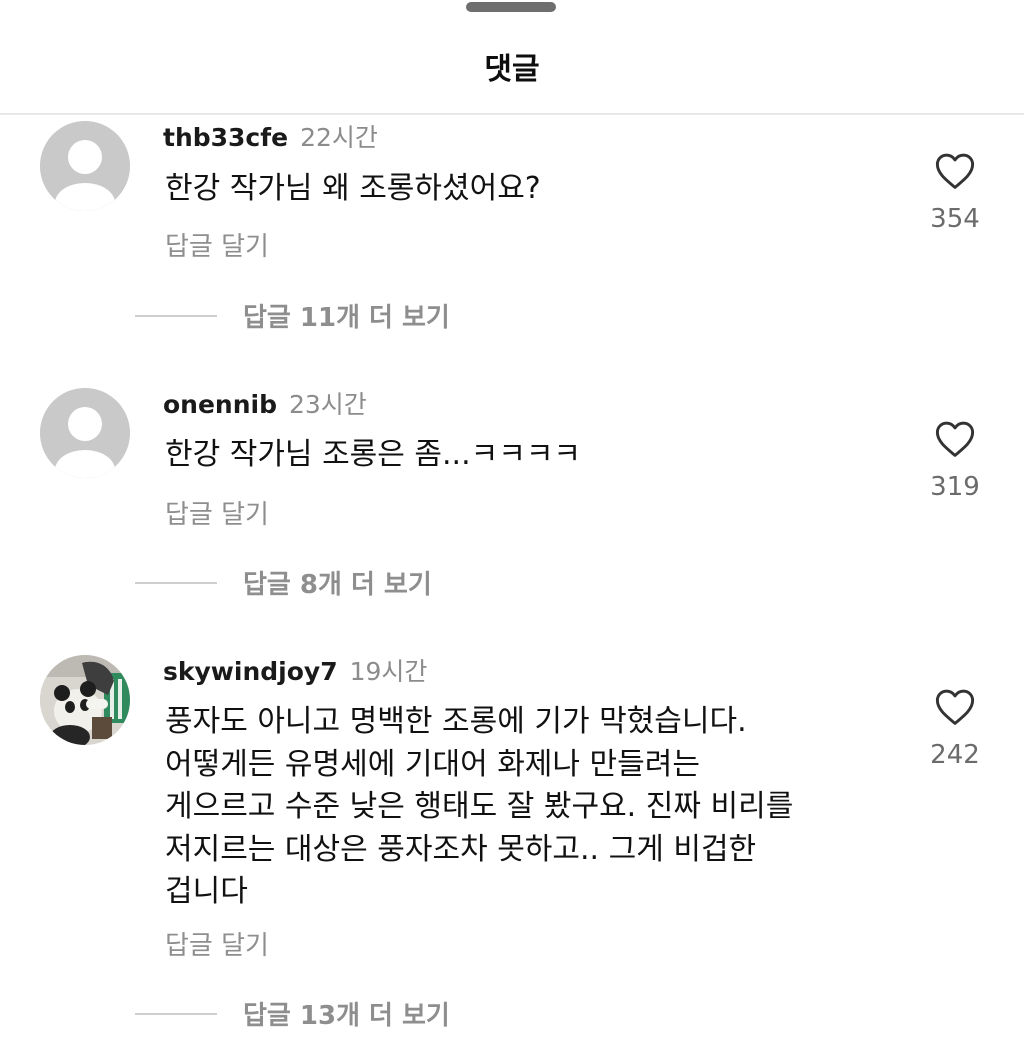 The height and width of the screenshot is (1048, 1024). What do you see at coordinates (512, 114) in the screenshot?
I see `header-divider` at bounding box center [512, 114].